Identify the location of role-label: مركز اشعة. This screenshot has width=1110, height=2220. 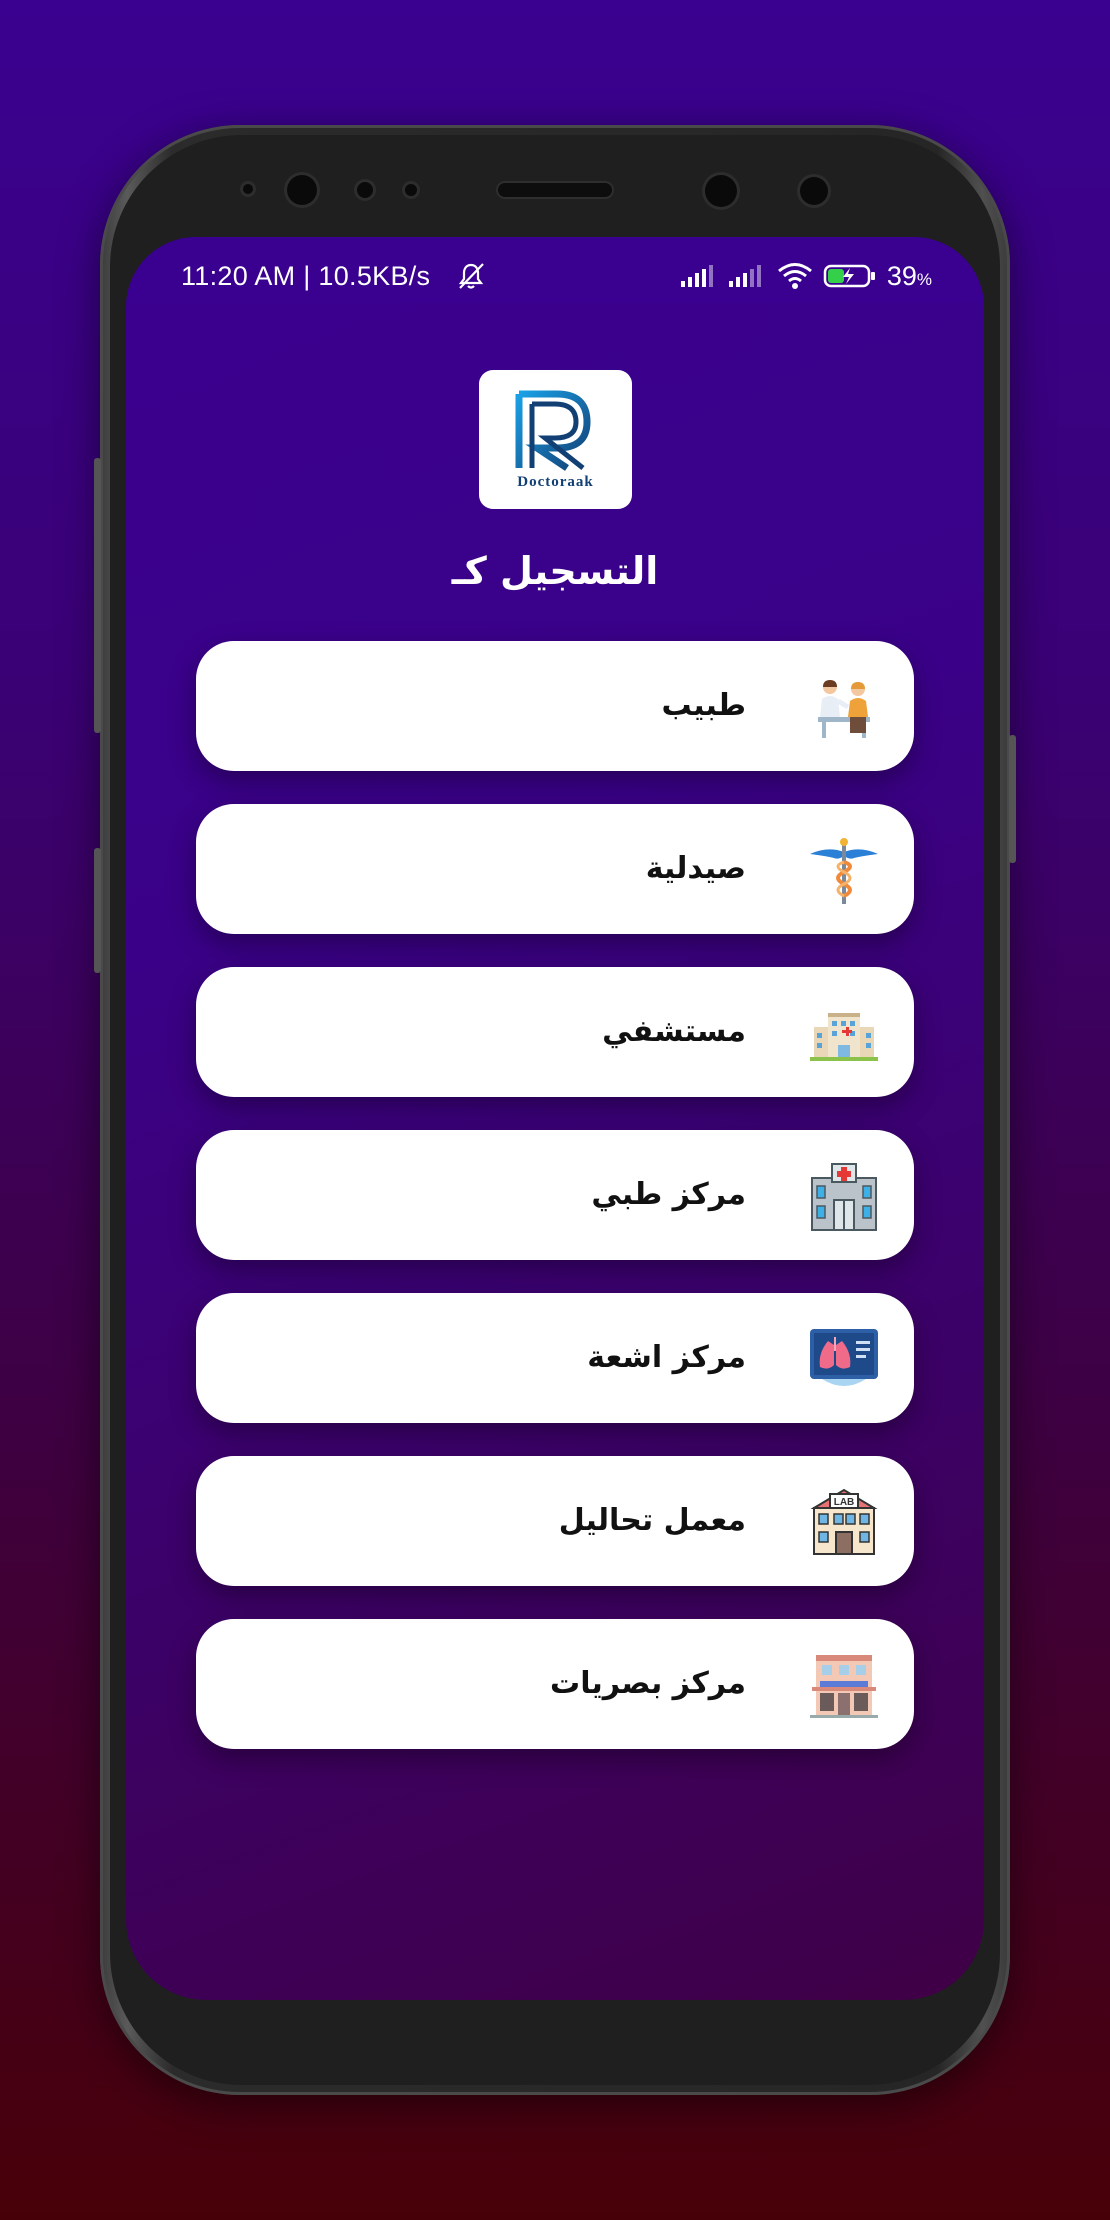
(666, 1357).